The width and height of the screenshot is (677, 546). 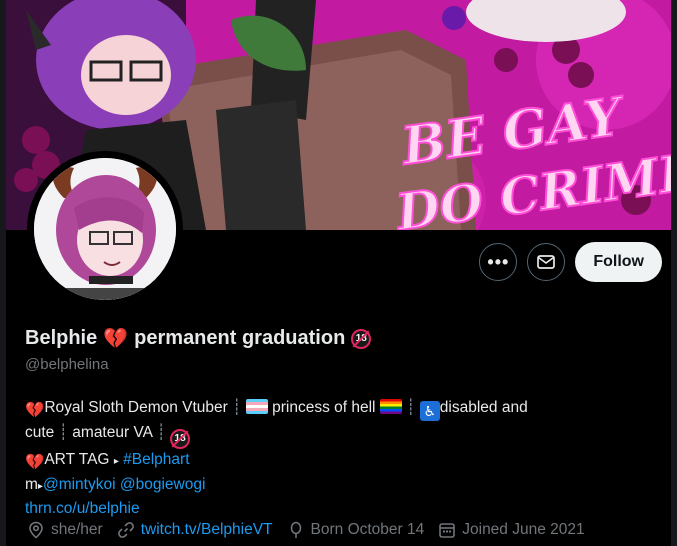 I want to click on envelope-icon, so click(x=546, y=262).